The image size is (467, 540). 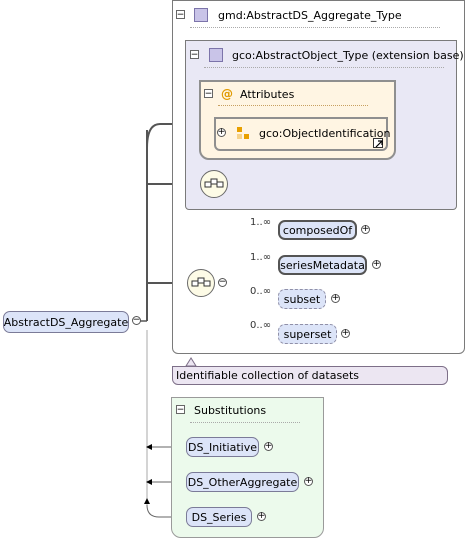 What do you see at coordinates (348, 55) in the screenshot?
I see `extension-label: gco:AbstractObject_Type (extension base)` at bounding box center [348, 55].